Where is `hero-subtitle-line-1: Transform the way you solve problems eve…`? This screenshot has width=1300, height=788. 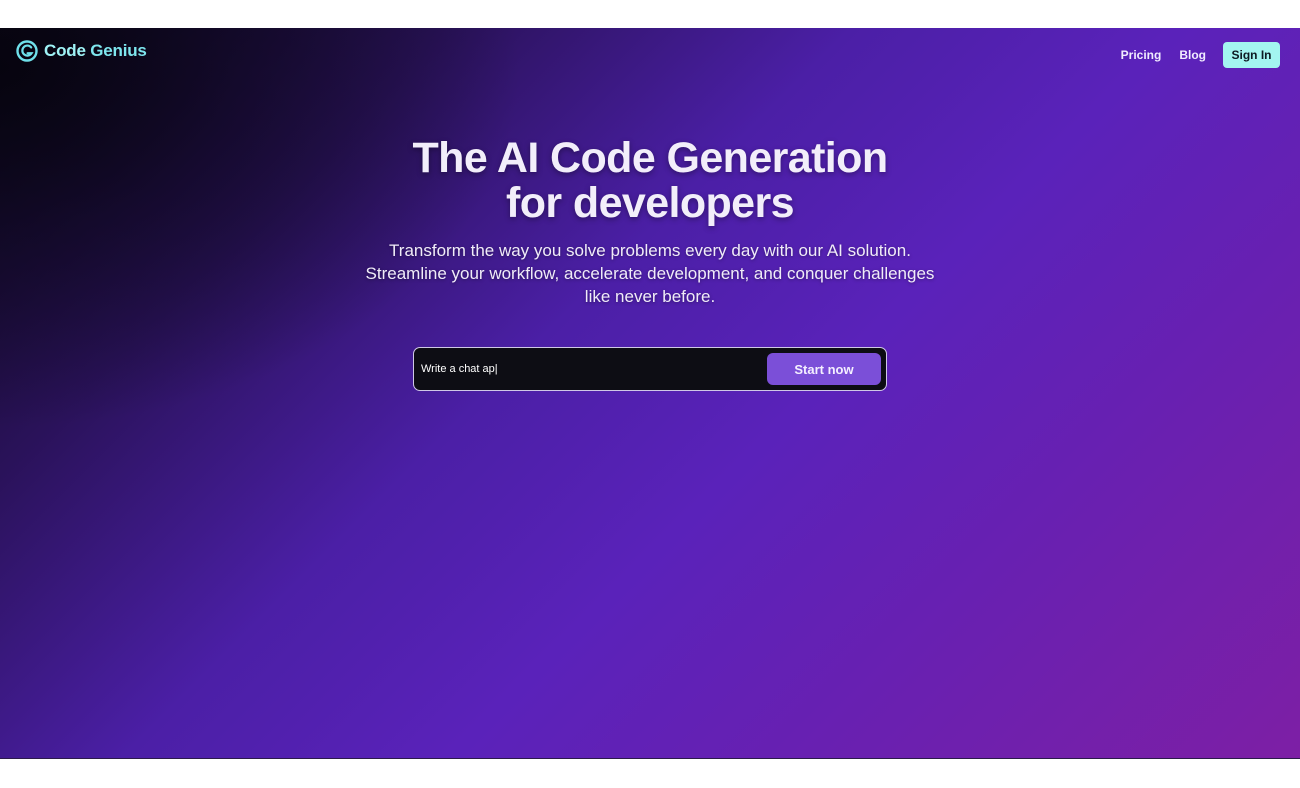 hero-subtitle-line-1: Transform the way you solve problems eve… is located at coordinates (650, 250).